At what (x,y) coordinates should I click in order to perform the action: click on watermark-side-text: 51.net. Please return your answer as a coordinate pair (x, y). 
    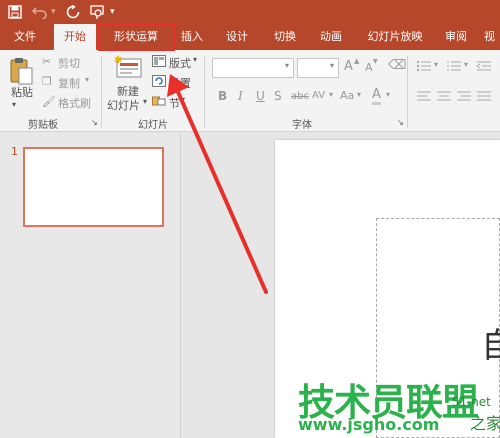
    Looking at the image, I should click on (471, 402).